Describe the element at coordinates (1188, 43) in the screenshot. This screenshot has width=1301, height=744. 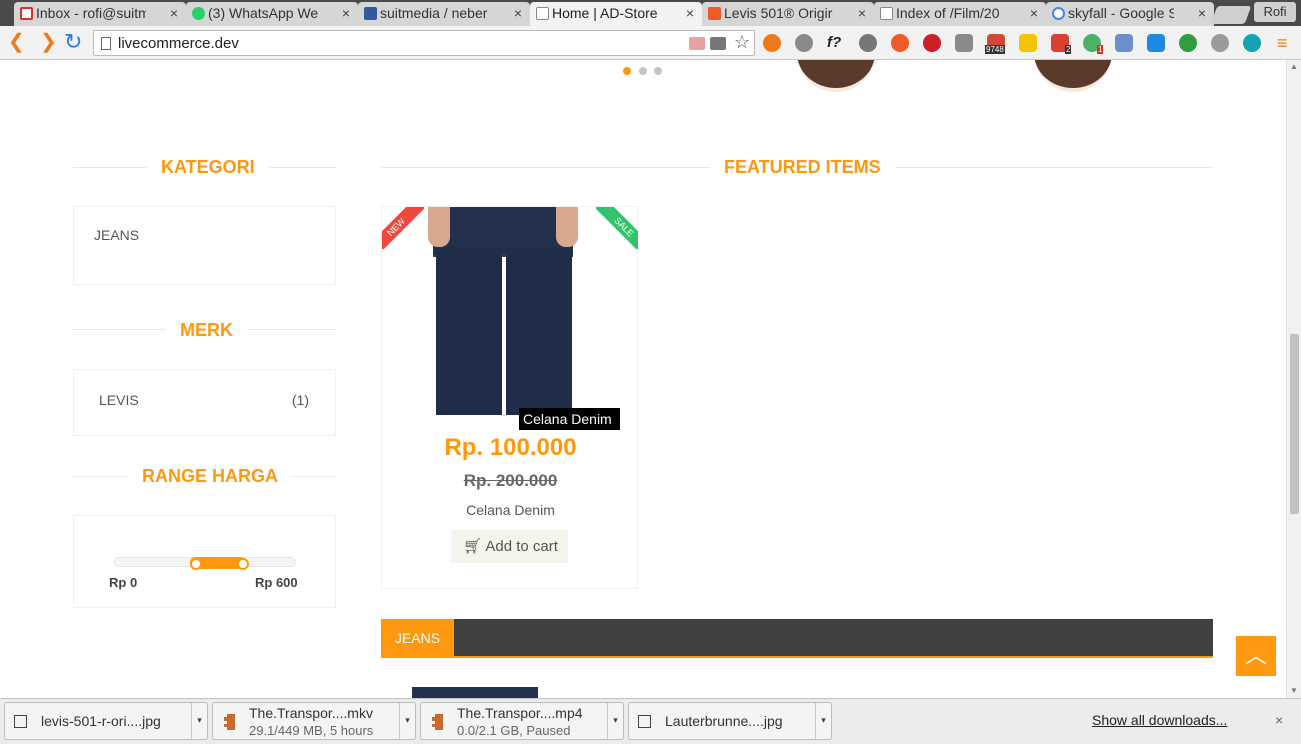
I see `hand-extension-icon` at that location.